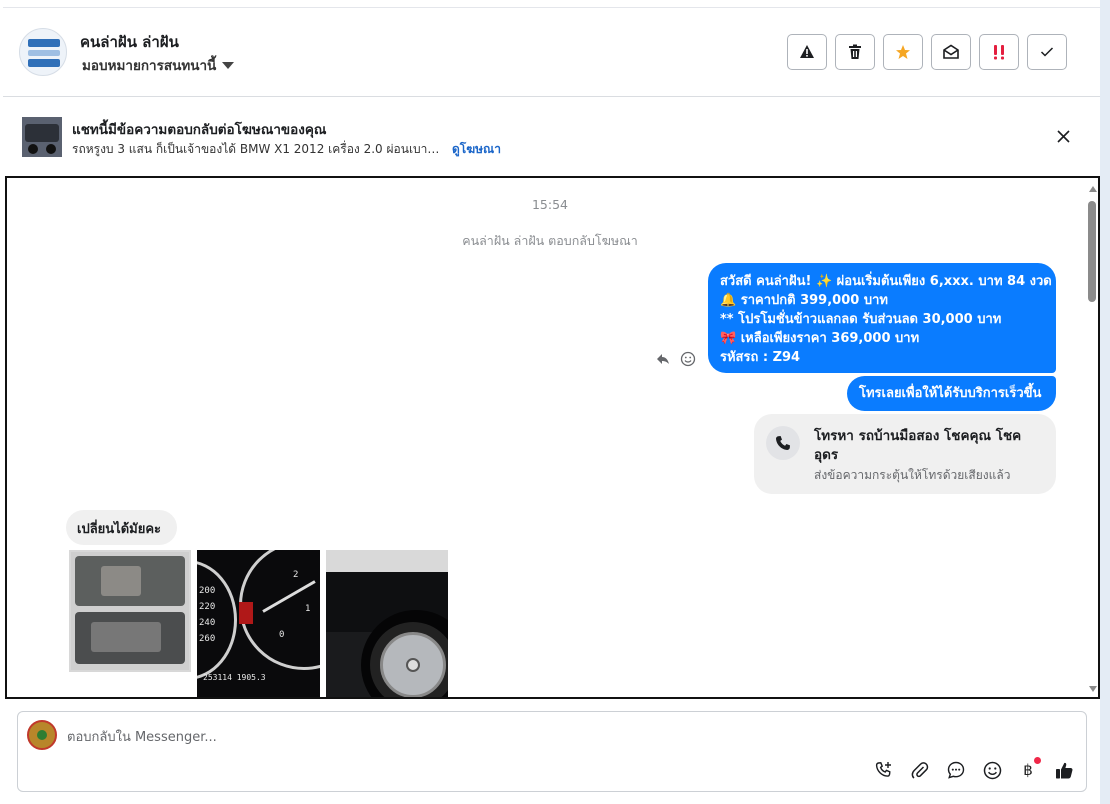 The image size is (1110, 804). What do you see at coordinates (149, 66) in the screenshot?
I see `assign-label: มอบหมายการสนทนานี้` at bounding box center [149, 66].